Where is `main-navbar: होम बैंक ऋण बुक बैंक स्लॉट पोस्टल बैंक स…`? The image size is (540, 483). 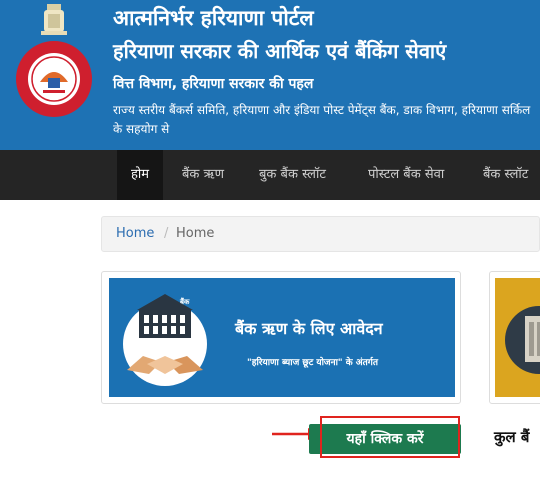 main-navbar: होम बैंक ऋण बुक बैंक स्लॉट पोस्टल बैंक स… is located at coordinates (270, 175).